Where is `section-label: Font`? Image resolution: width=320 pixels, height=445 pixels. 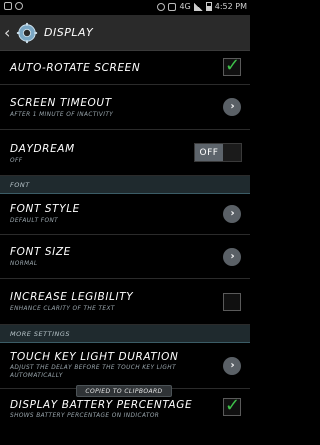
section-label: Font is located at coordinates (20, 185).